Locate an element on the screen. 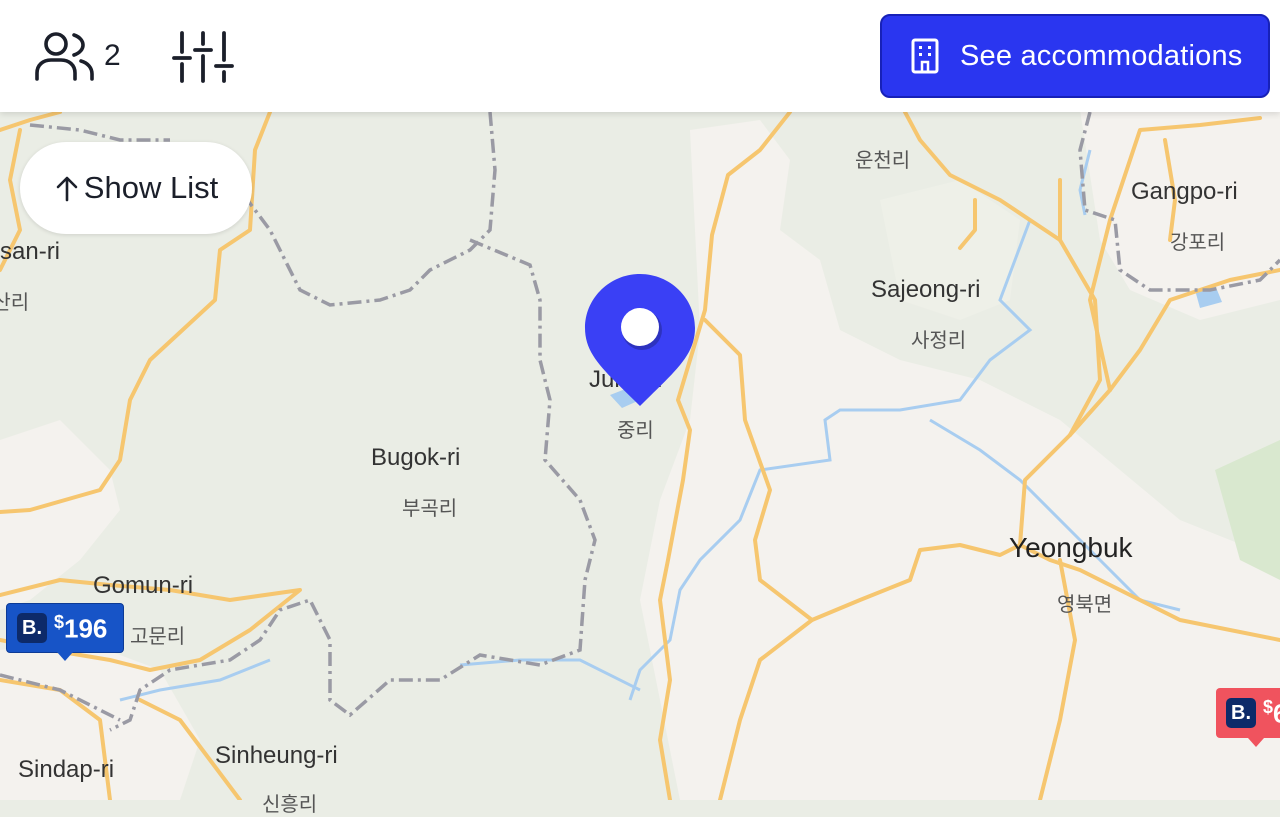 The width and height of the screenshot is (1280, 817). price-marker: B. $6 is located at coordinates (1248, 717).